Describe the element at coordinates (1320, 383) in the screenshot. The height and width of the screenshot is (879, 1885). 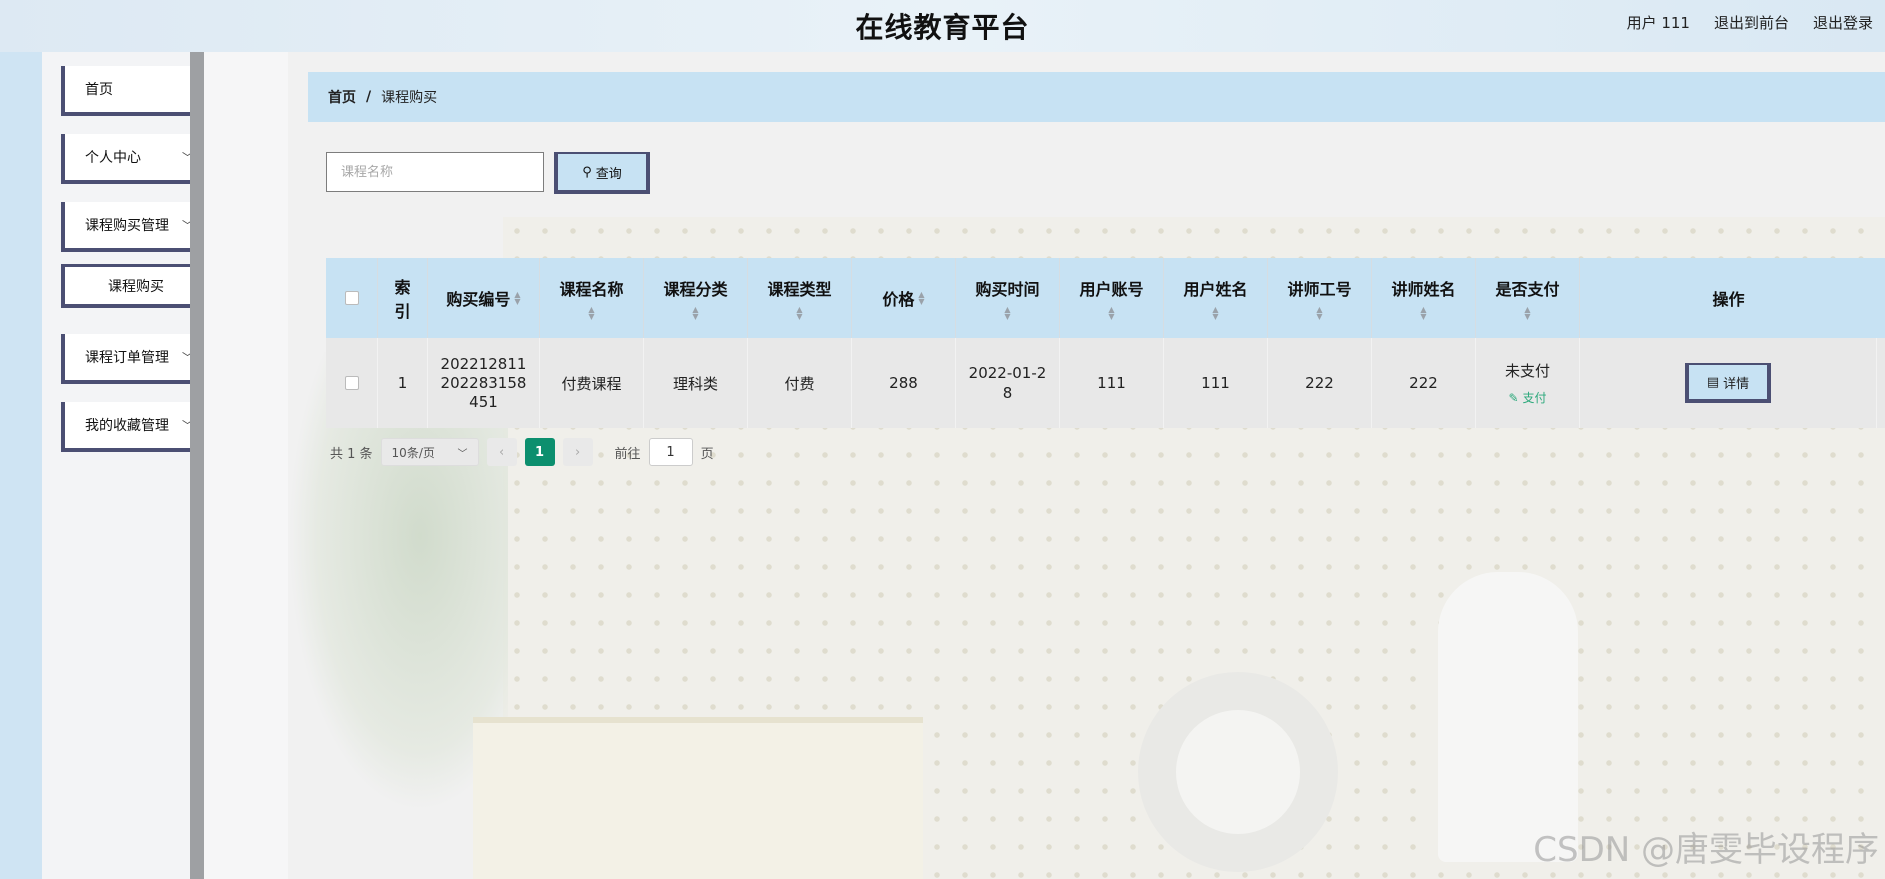
I see `cell-teacher-no: 222` at that location.